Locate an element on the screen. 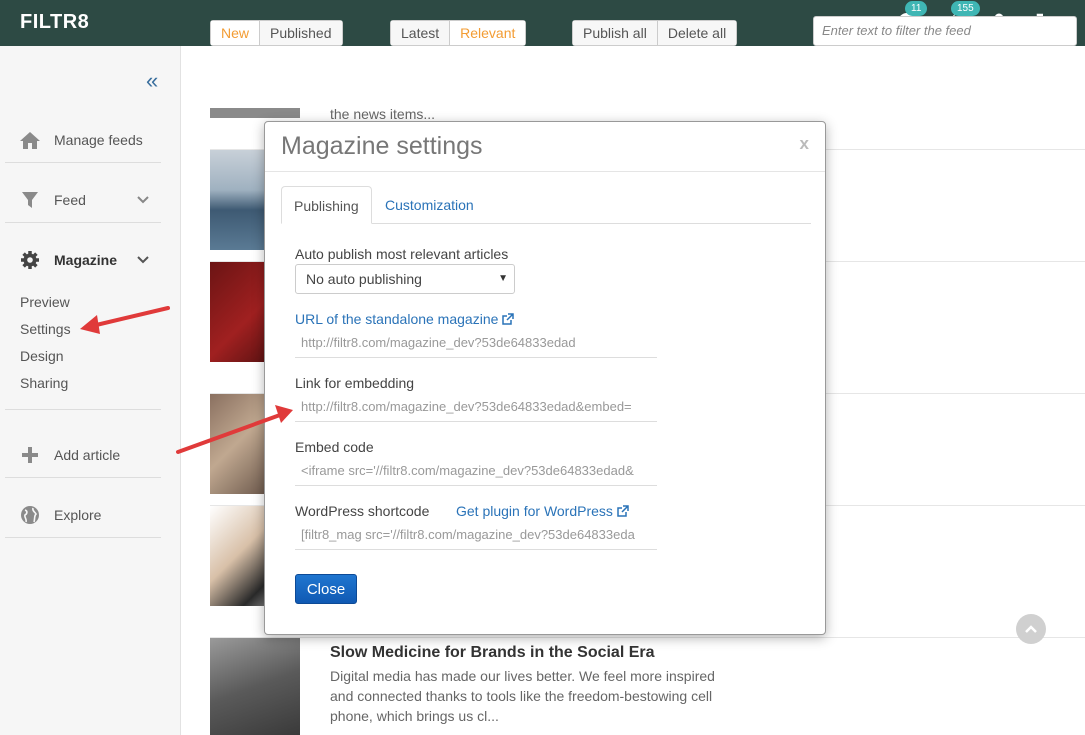 The image size is (1085, 735). brand-logo: FILTR8 is located at coordinates (54, 22).